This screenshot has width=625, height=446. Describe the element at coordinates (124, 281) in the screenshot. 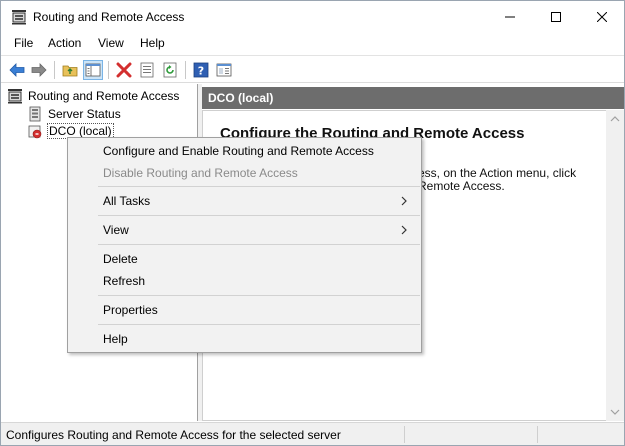

I see `menu-item-label: Refresh` at that location.